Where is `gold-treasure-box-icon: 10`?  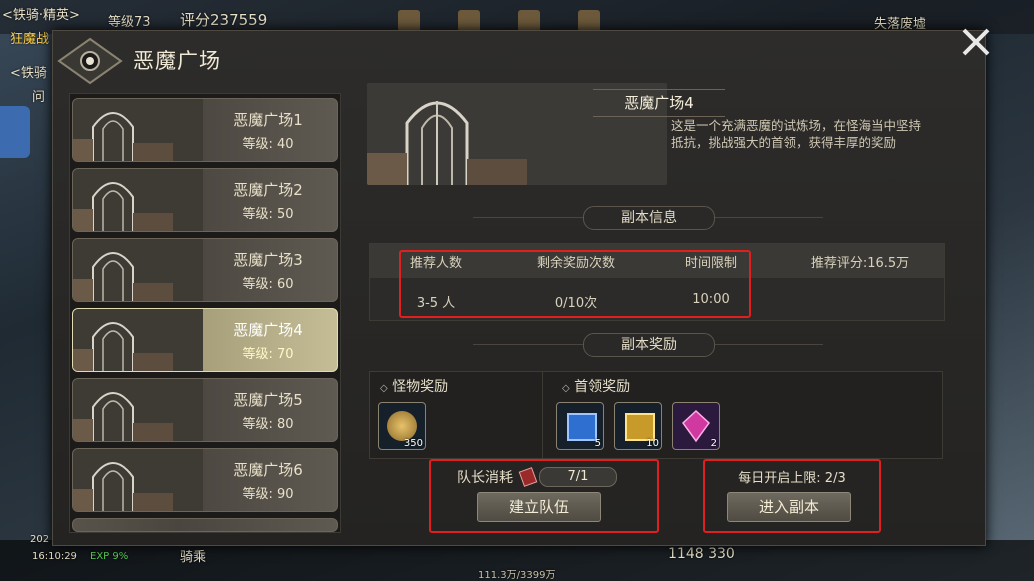
gold-treasure-box-icon: 10 is located at coordinates (638, 426).